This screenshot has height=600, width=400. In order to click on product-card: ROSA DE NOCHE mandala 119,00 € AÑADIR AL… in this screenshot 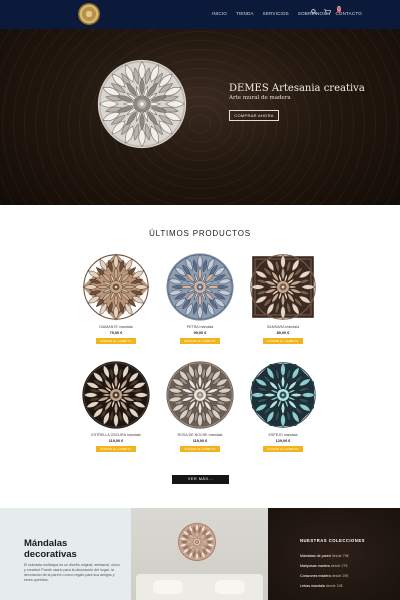, I will do `click(200, 406)`.